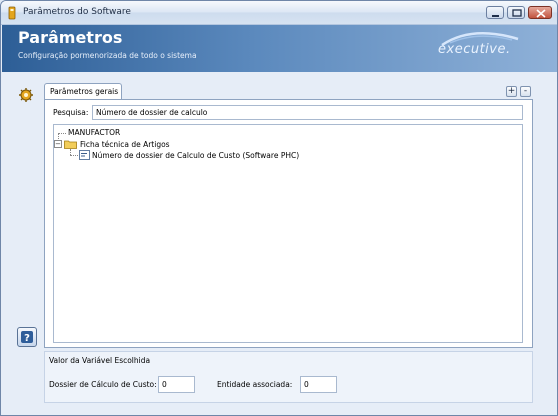 Image resolution: width=558 pixels, height=416 pixels. I want to click on maximize-button, so click(516, 12).